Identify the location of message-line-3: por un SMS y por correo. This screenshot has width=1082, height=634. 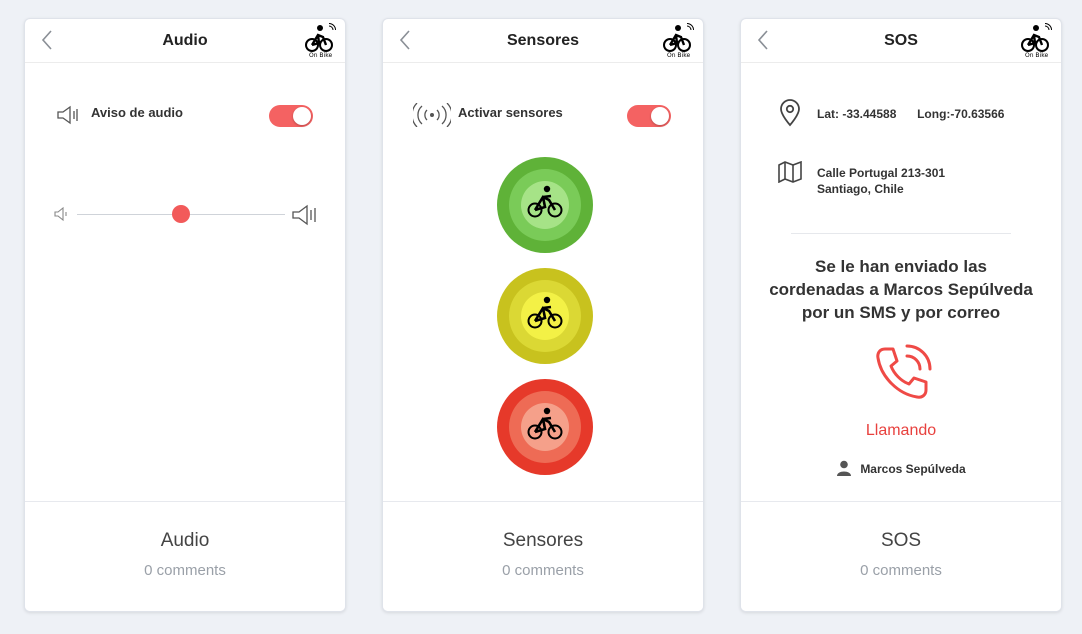
(901, 312).